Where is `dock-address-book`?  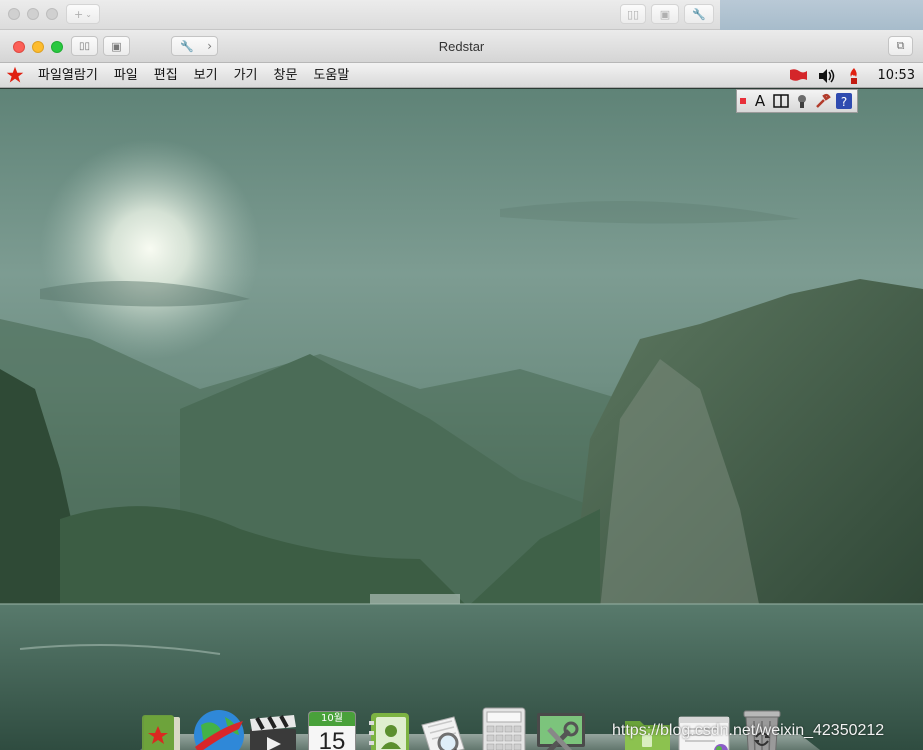 dock-address-book is located at coordinates (393, 730).